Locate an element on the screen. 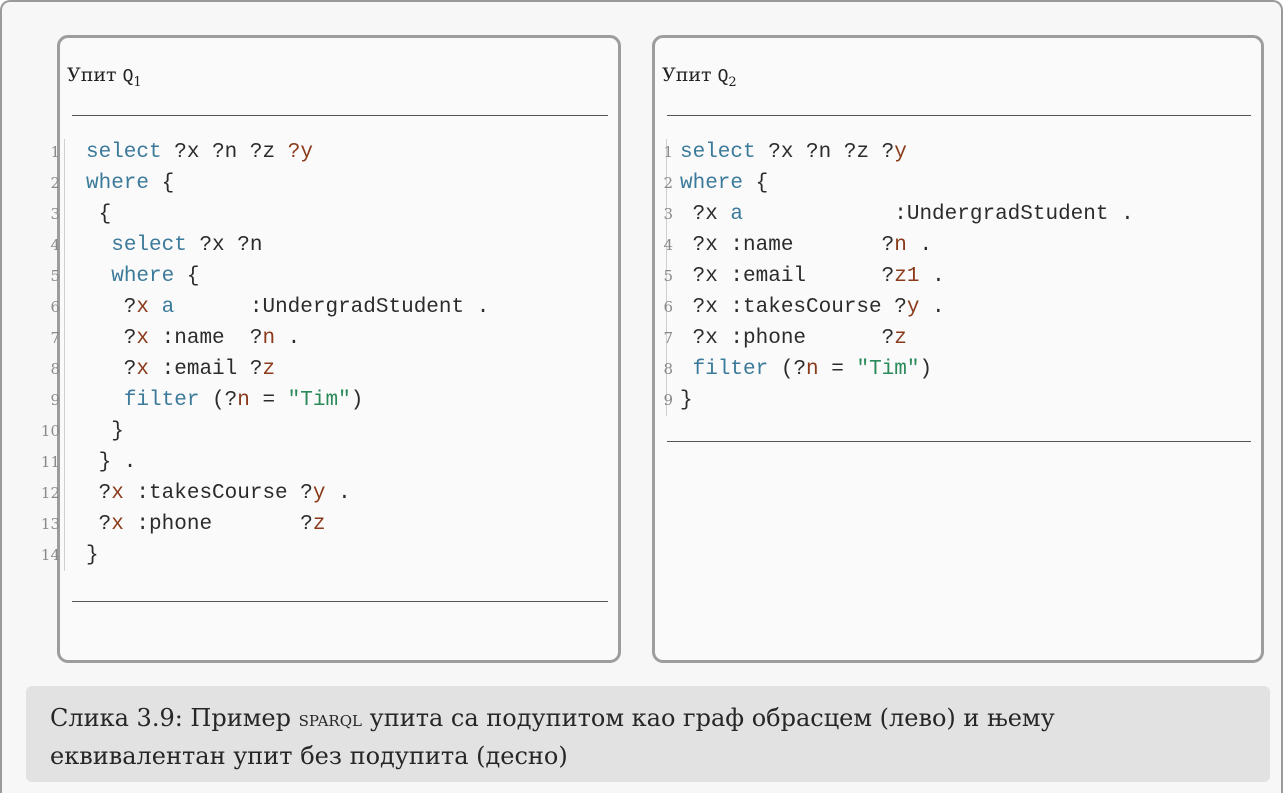 The image size is (1287, 793). code-token: select is located at coordinates (149, 245).